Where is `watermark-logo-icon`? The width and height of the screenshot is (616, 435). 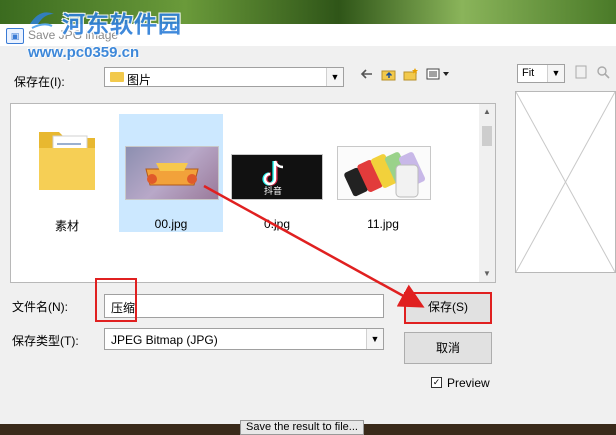
watermark-logo-icon is located at coordinates (42, 20).